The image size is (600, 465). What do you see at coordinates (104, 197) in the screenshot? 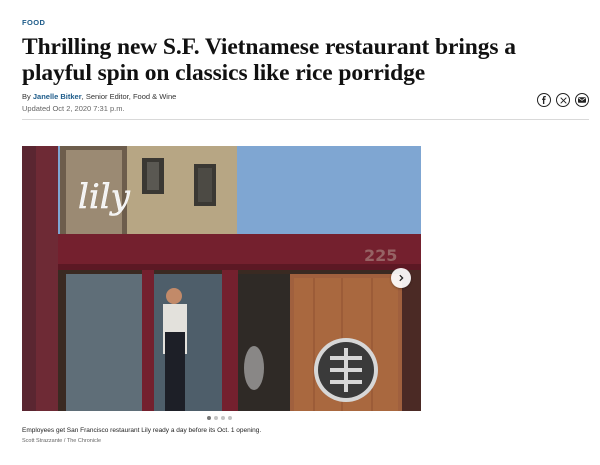
I see `neon-sign-text: lily` at bounding box center [104, 197].